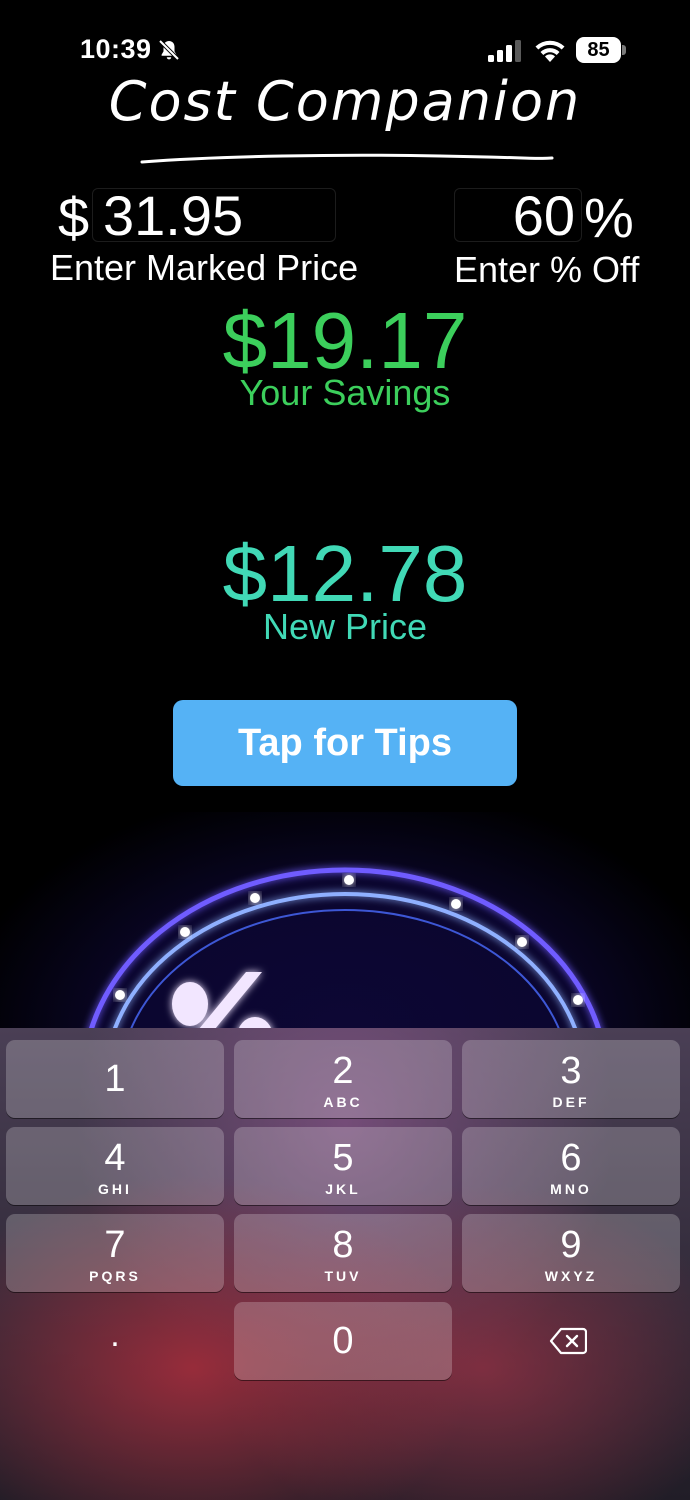 The image size is (690, 1500). Describe the element at coordinates (609, 217) in the screenshot. I see `percent-symbol: %` at that location.